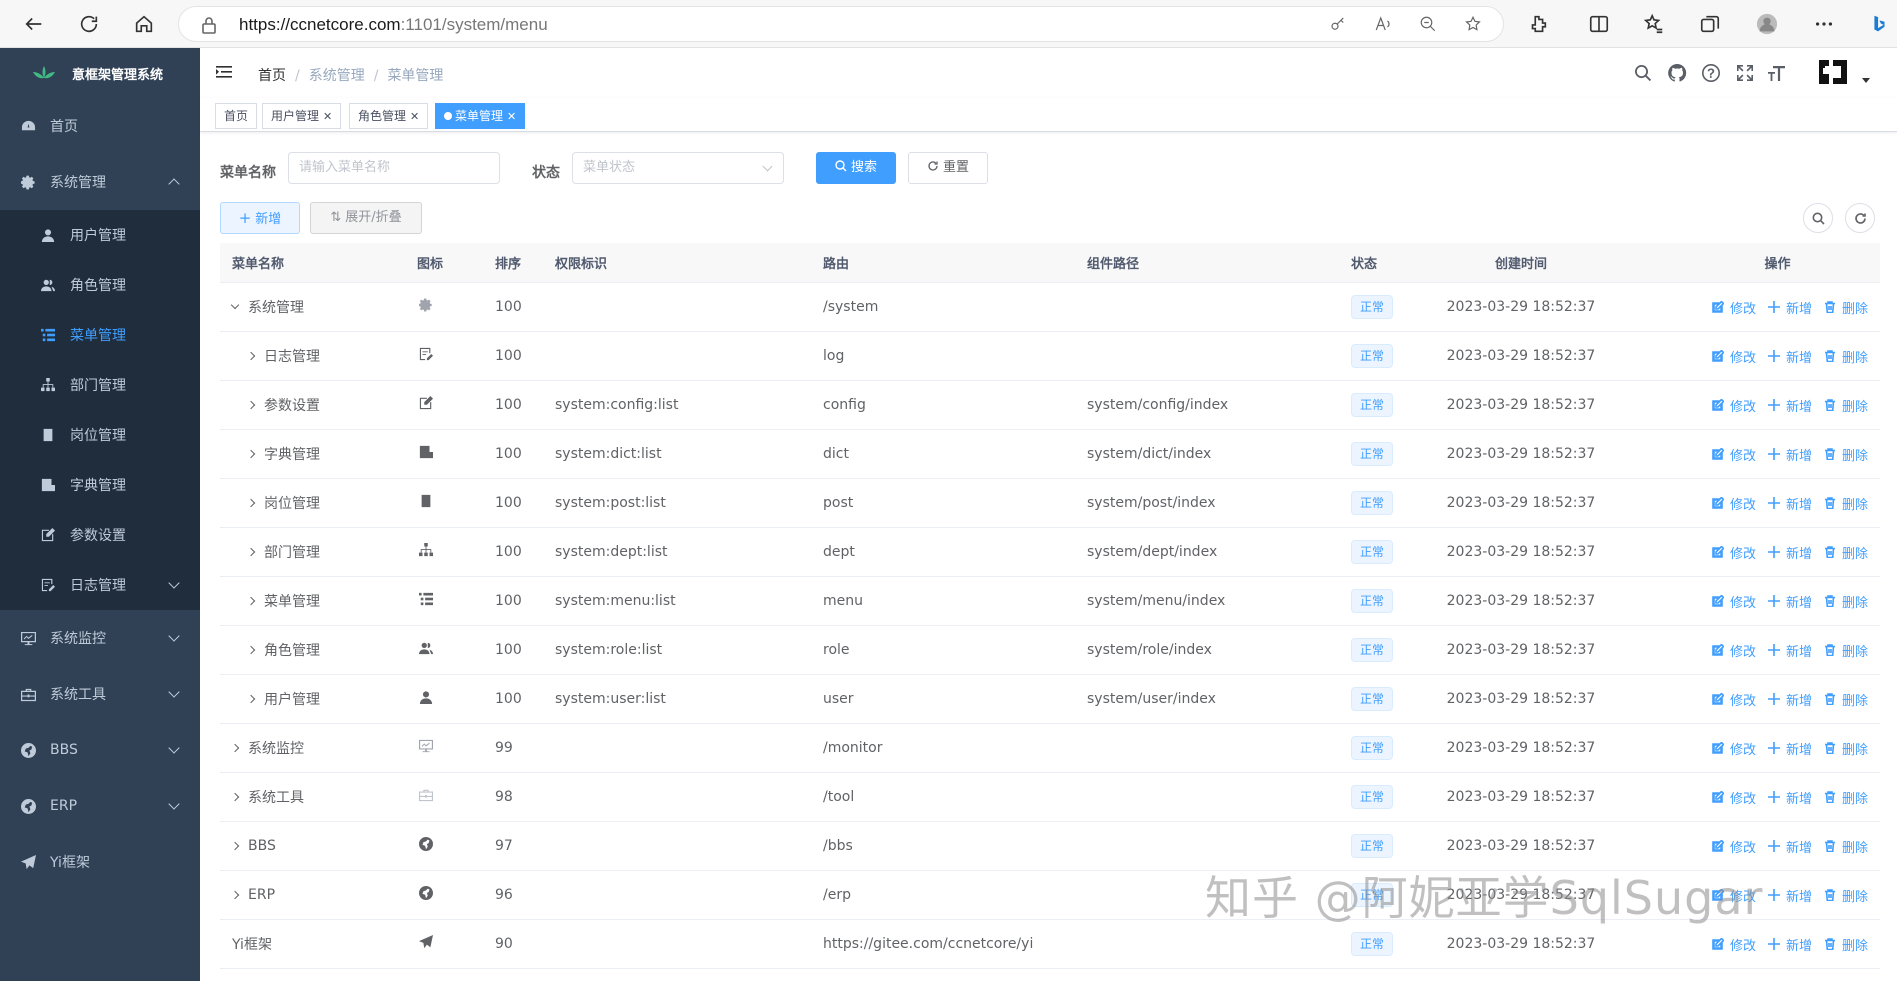 This screenshot has width=1897, height=981. What do you see at coordinates (100, 335) in the screenshot?
I see `sidebar-item-menu-management: 菜单管理` at bounding box center [100, 335].